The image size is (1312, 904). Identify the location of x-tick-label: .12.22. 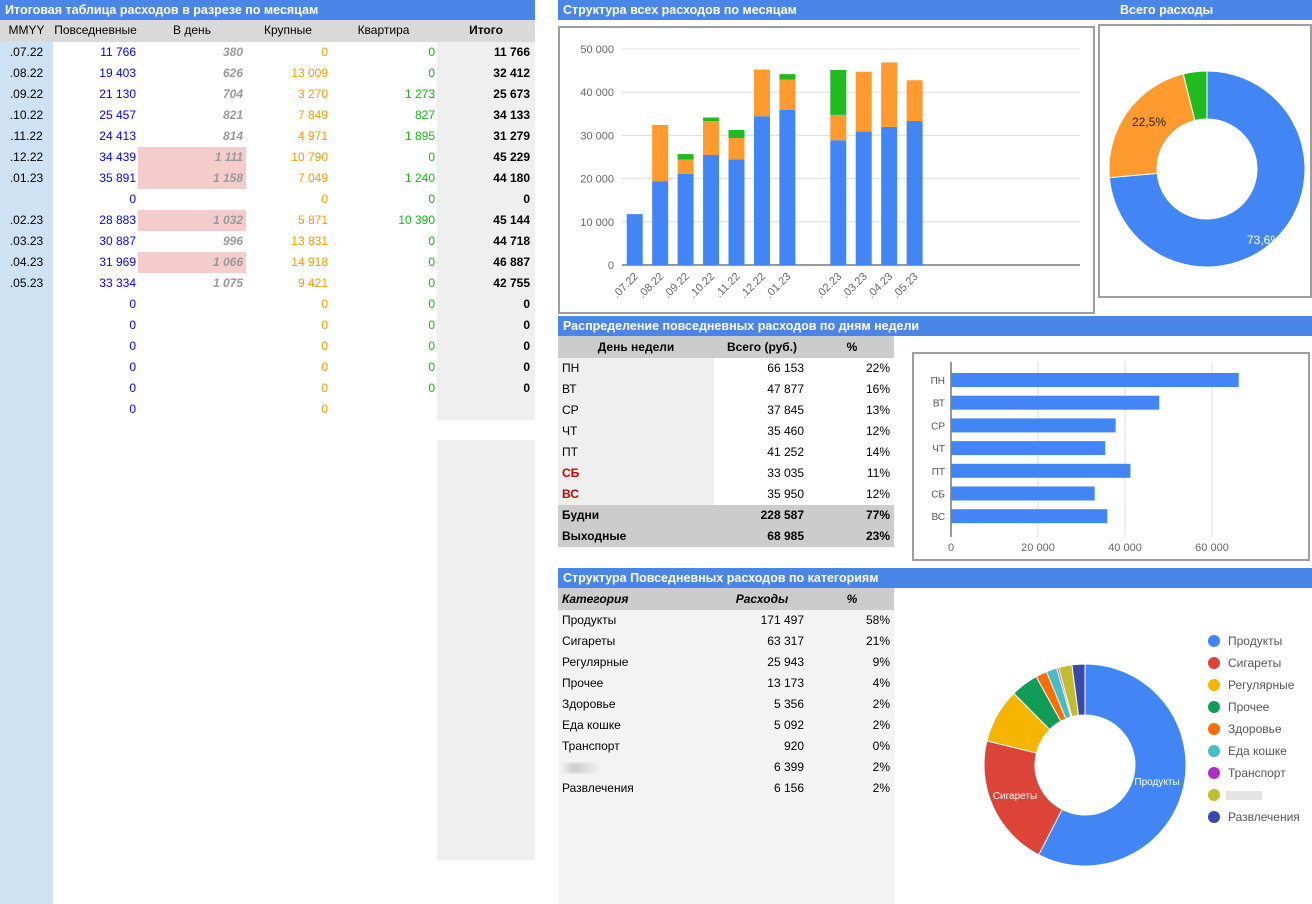
(753, 286).